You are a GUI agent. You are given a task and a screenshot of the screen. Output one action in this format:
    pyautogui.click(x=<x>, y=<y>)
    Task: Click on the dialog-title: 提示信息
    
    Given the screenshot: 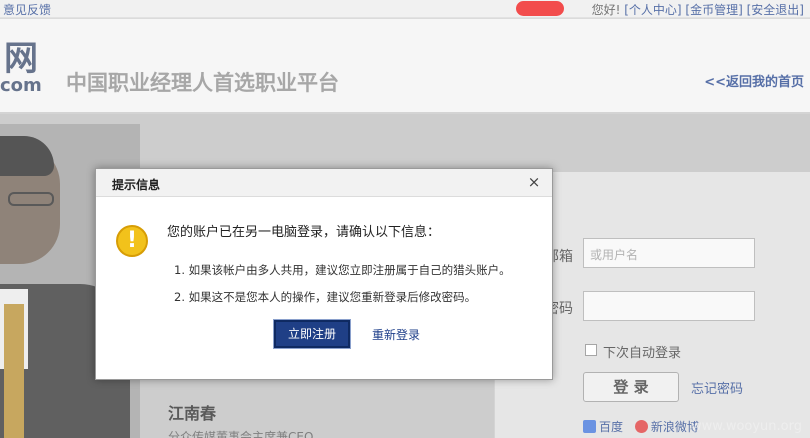 What is the action you would take?
    pyautogui.click(x=136, y=185)
    